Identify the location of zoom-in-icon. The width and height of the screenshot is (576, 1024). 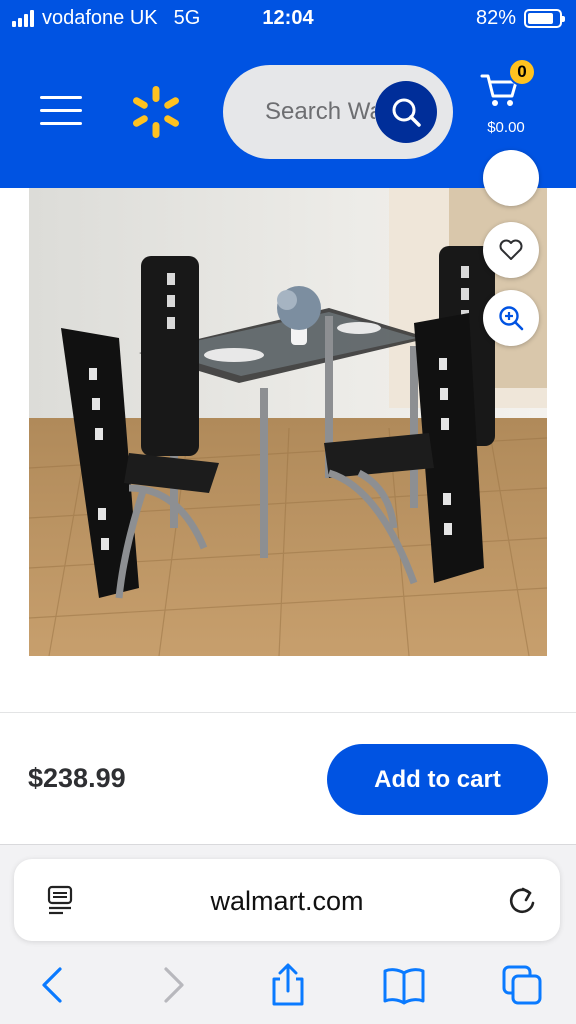
(511, 318).